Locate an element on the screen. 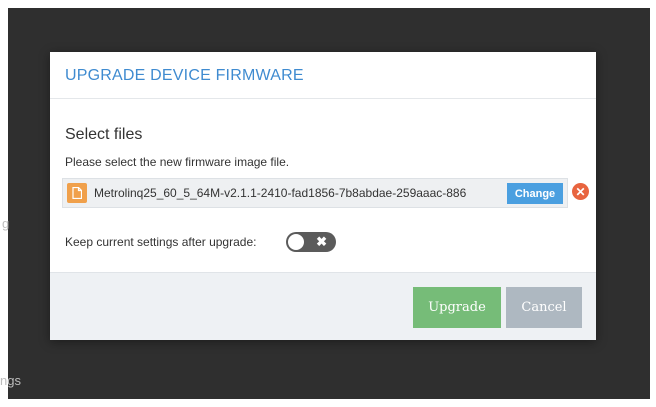 This screenshot has width=656, height=407. close-circle-icon: ✕ is located at coordinates (580, 191).